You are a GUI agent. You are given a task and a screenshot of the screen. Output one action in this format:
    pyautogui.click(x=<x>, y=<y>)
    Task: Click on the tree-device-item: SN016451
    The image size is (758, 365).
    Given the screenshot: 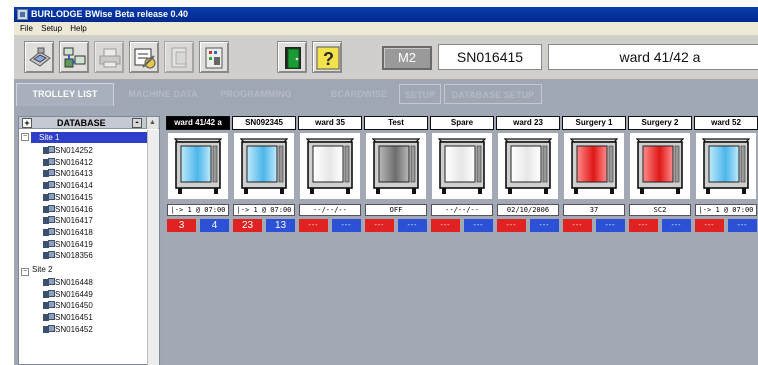 What is the action you would take?
    pyautogui.click(x=68, y=317)
    